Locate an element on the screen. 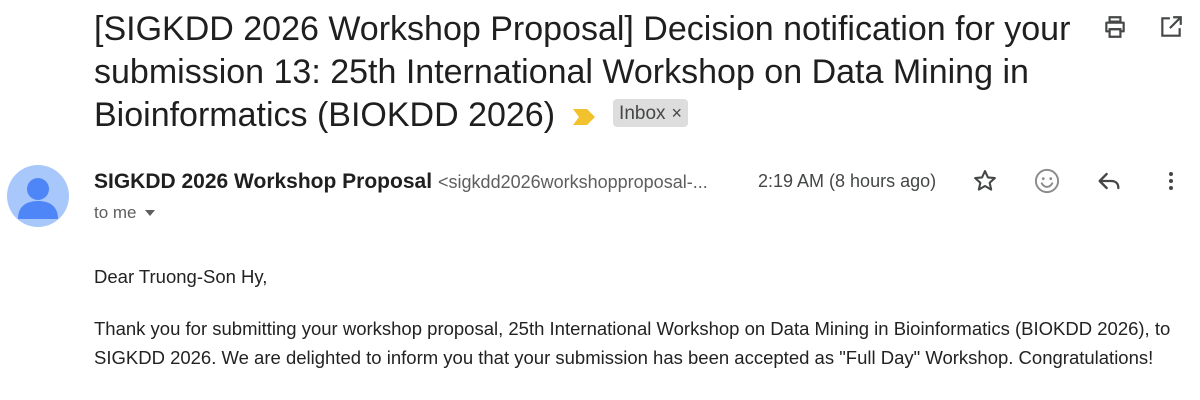  inbox-label-chip: Inbox × is located at coordinates (651, 113).